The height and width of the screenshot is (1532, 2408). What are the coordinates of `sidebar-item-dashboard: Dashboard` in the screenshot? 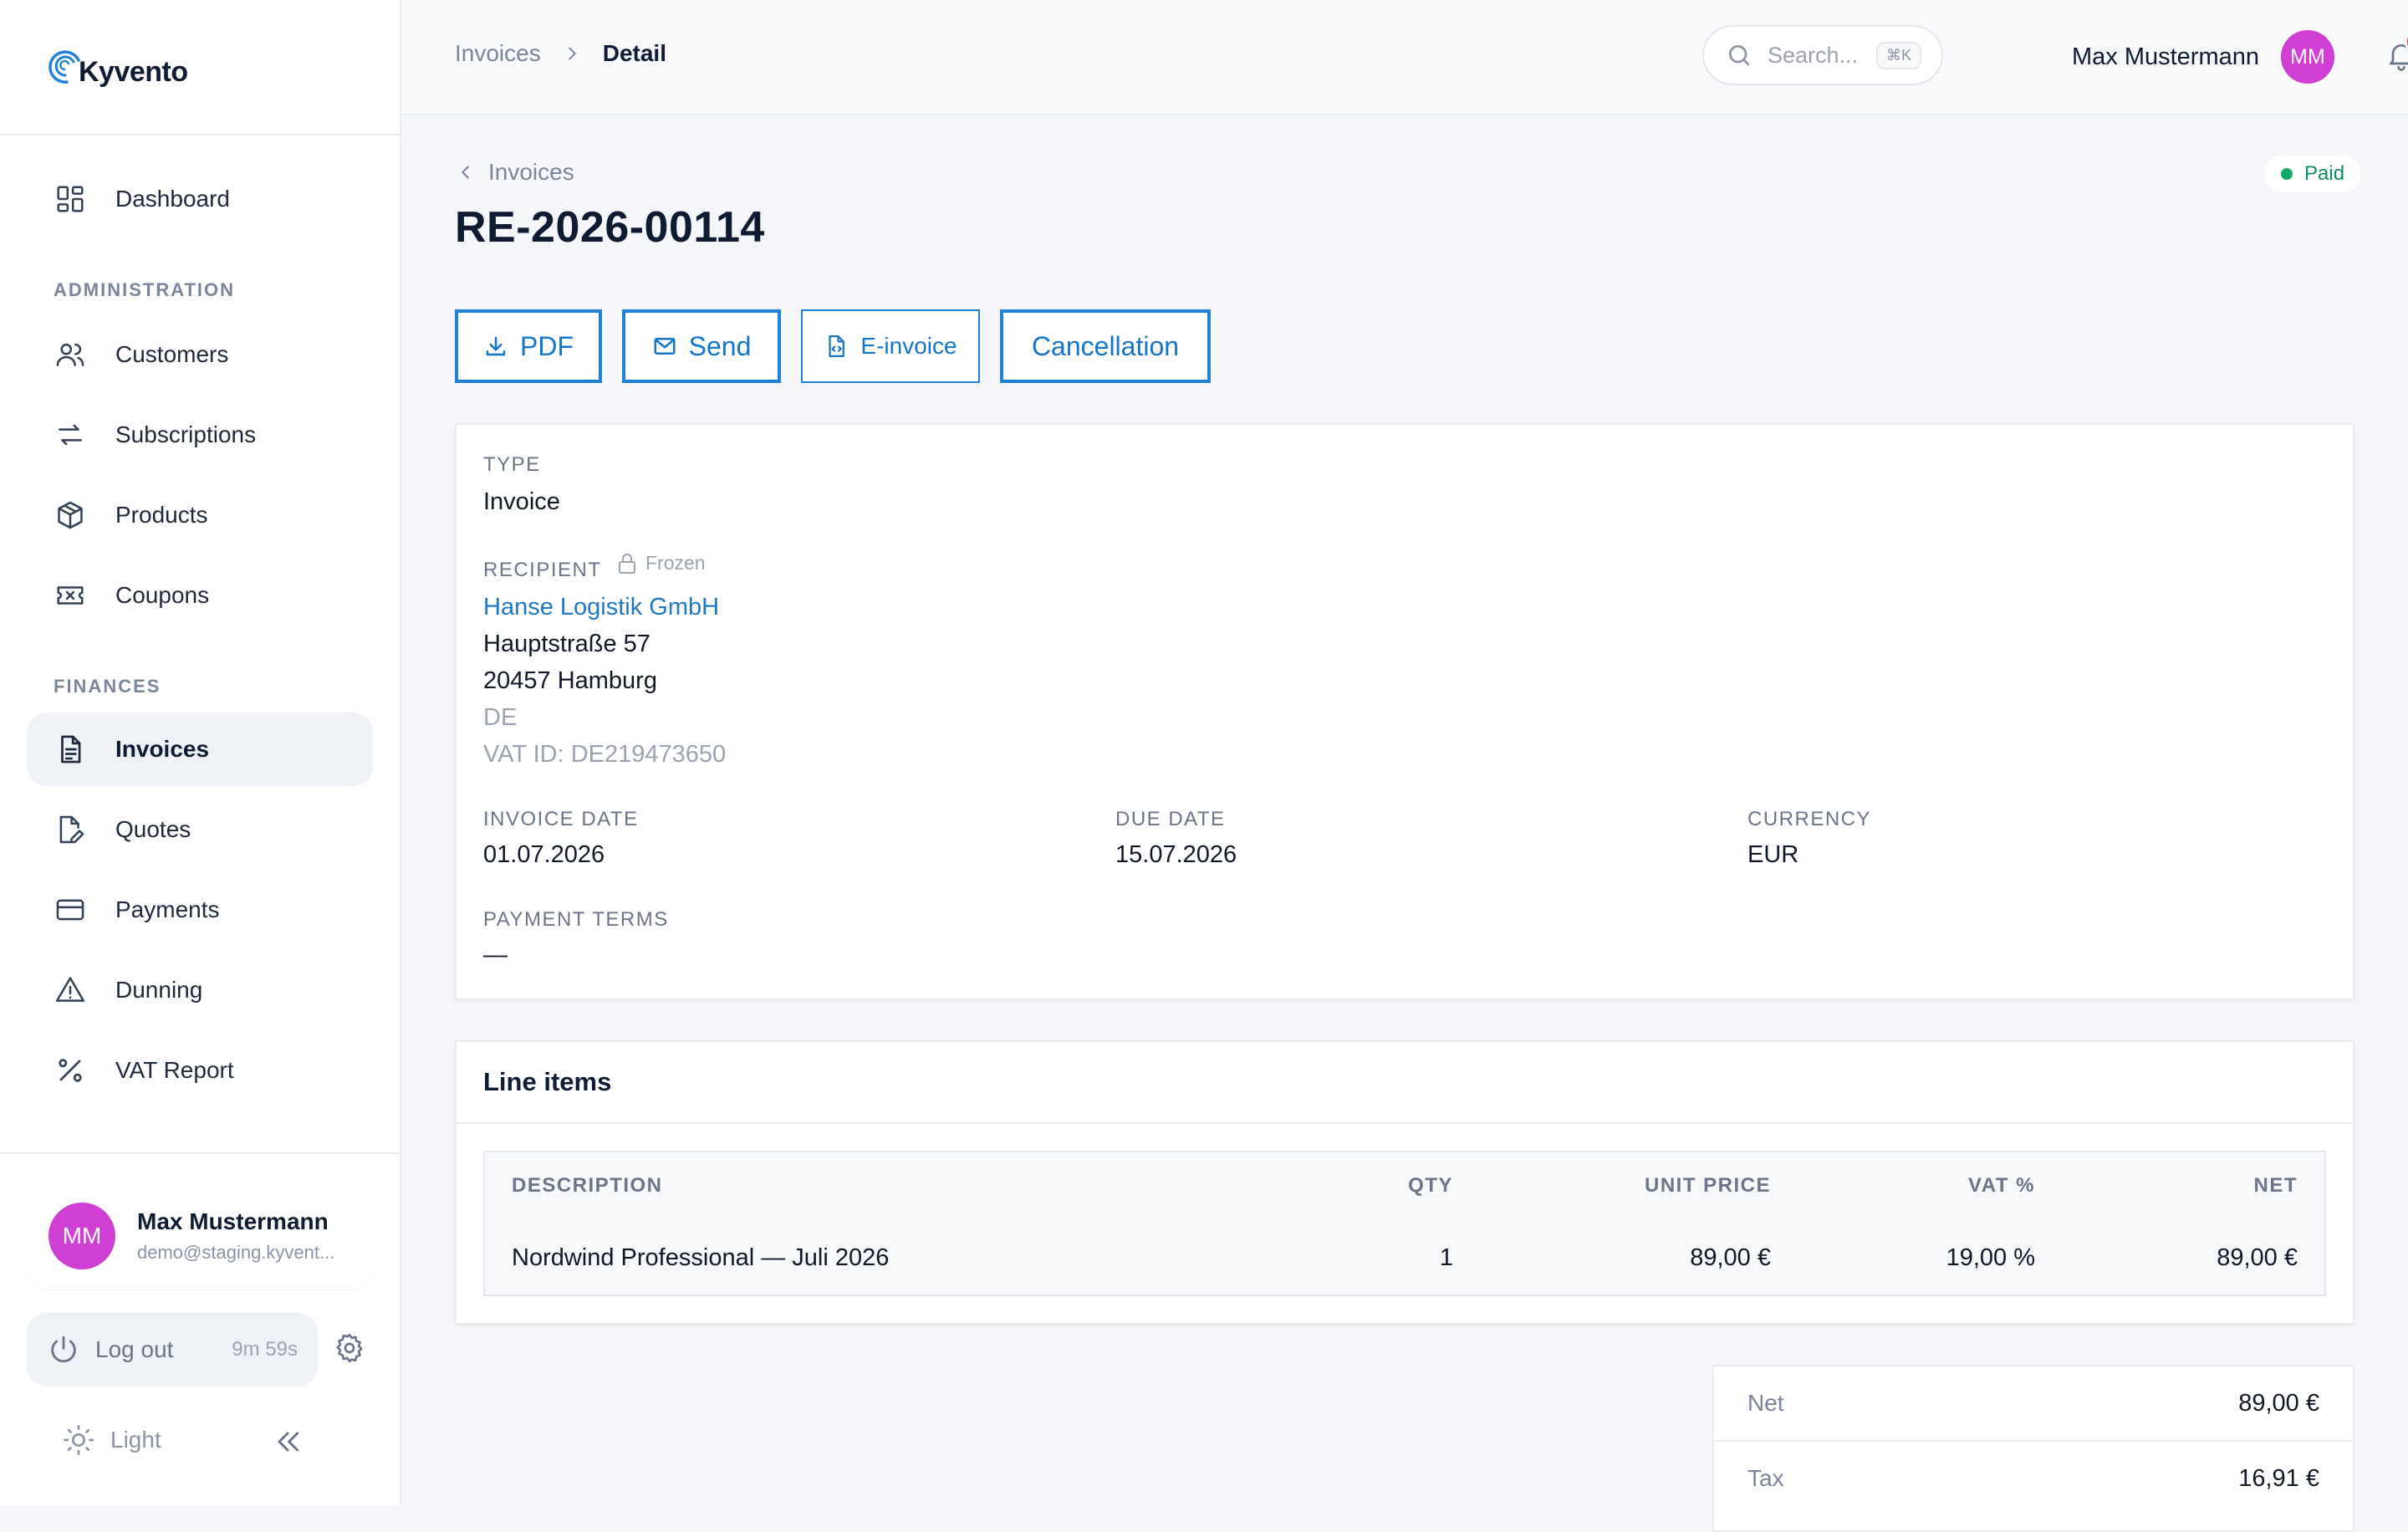 It's located at (200, 199).